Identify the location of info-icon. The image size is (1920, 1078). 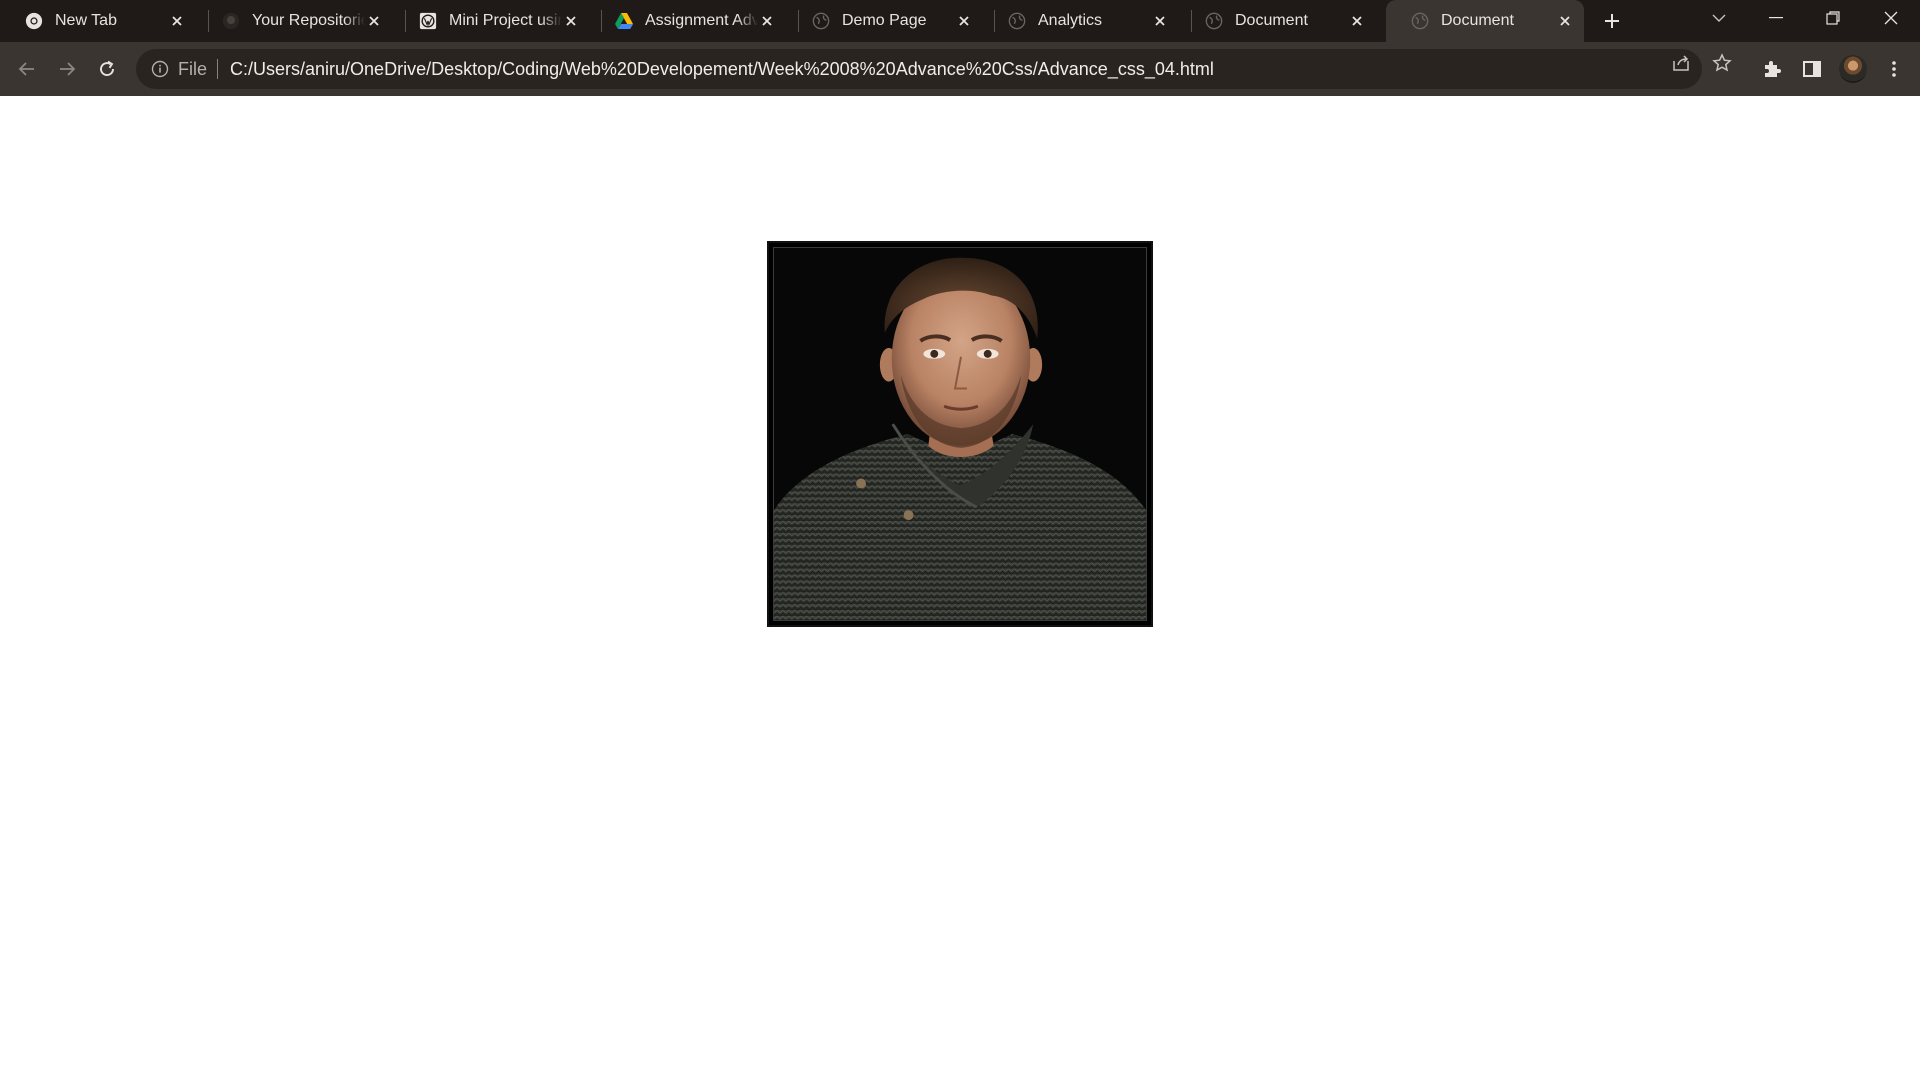
(160, 69).